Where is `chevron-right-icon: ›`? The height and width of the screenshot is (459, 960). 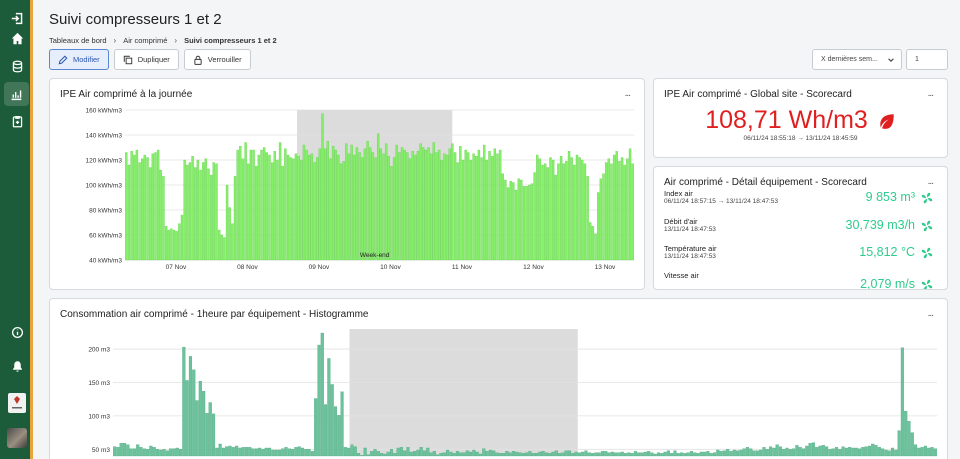 chevron-right-icon: › is located at coordinates (115, 40).